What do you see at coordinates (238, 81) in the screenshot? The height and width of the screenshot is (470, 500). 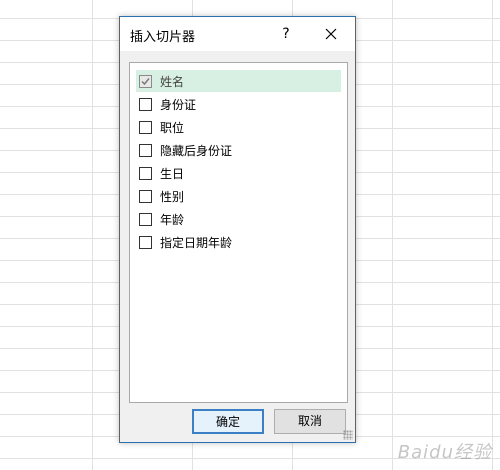 I see `field-item: 姓名` at bounding box center [238, 81].